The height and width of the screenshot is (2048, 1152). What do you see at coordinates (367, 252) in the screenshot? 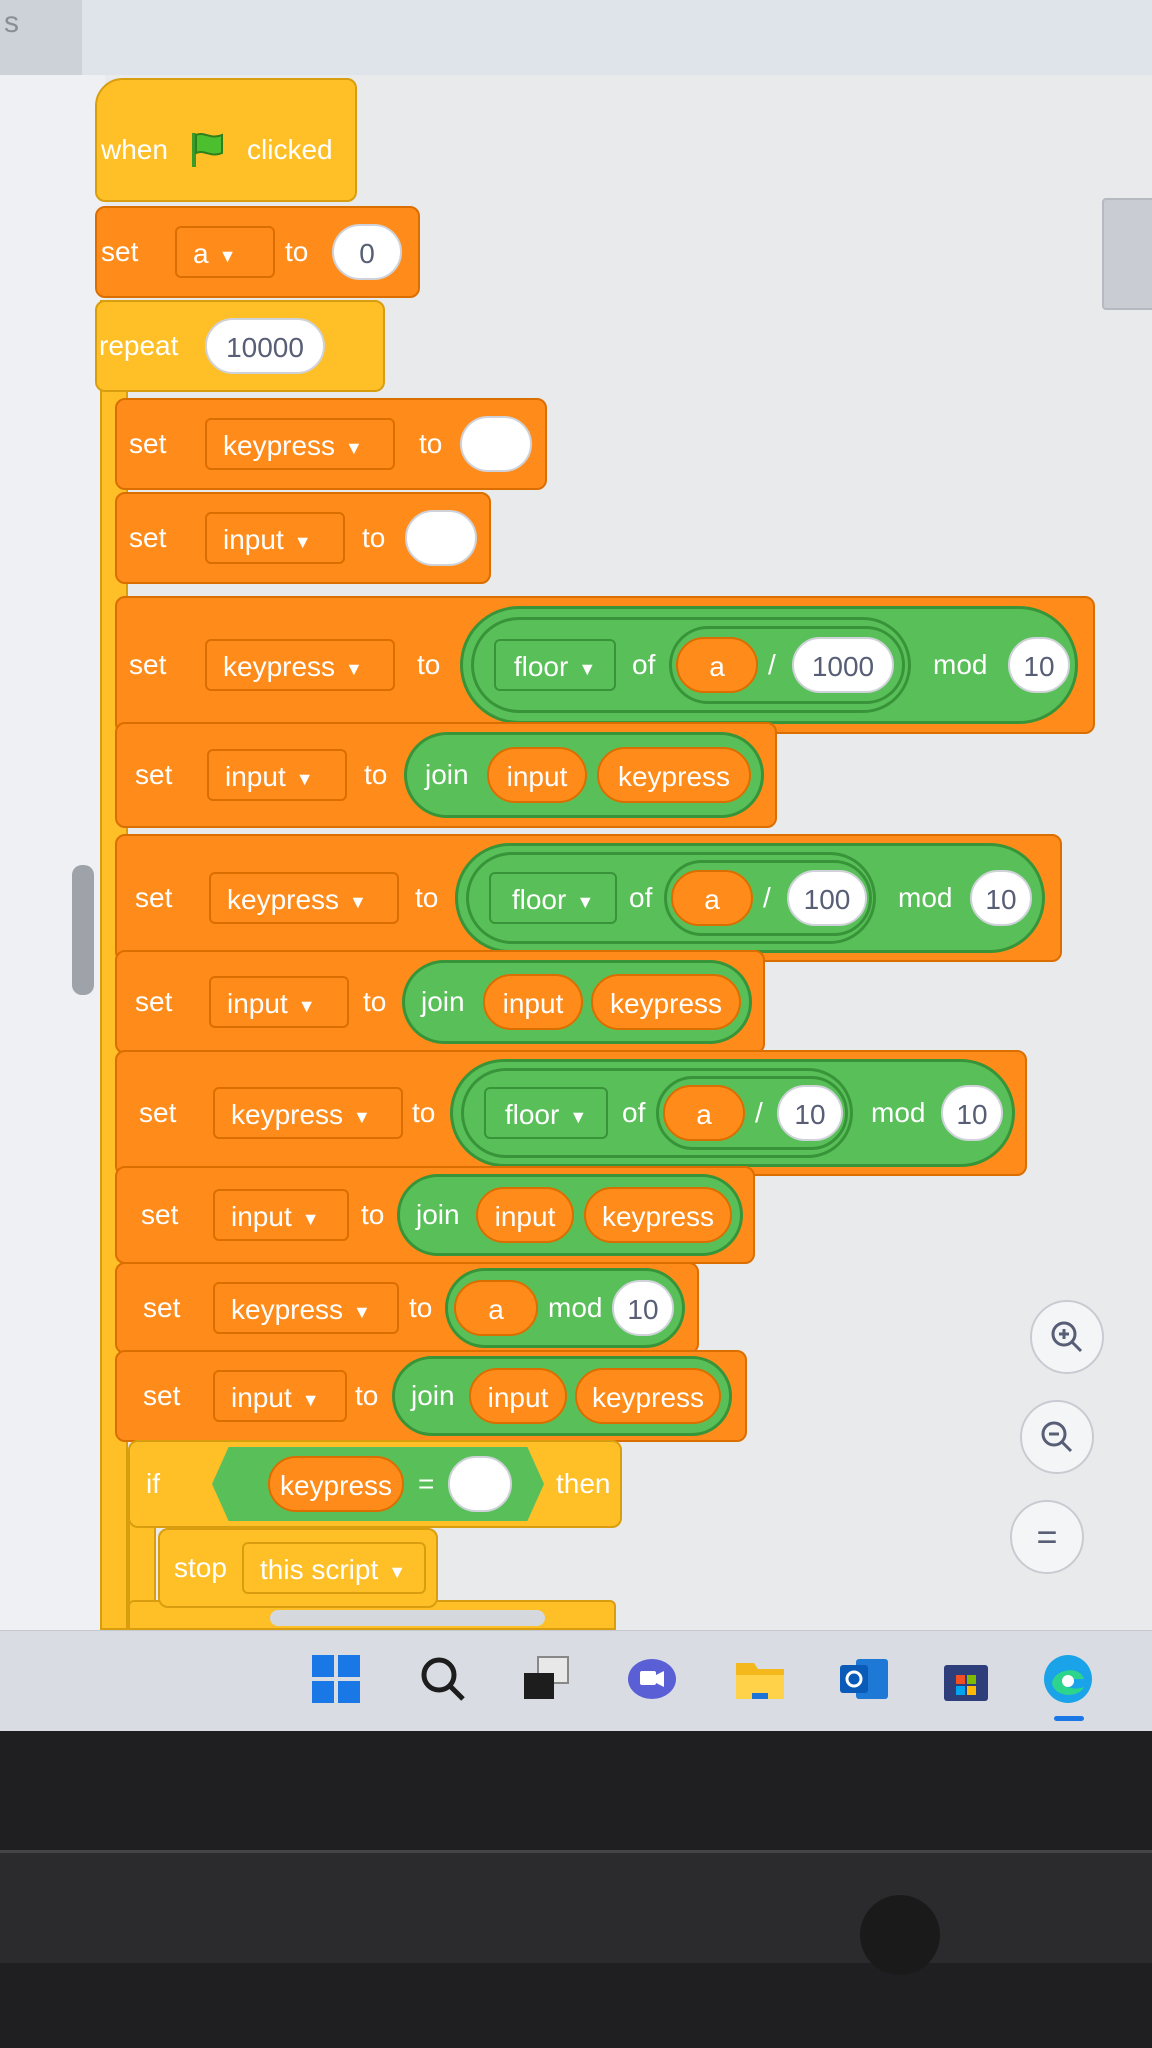
I see `value-input: 0` at bounding box center [367, 252].